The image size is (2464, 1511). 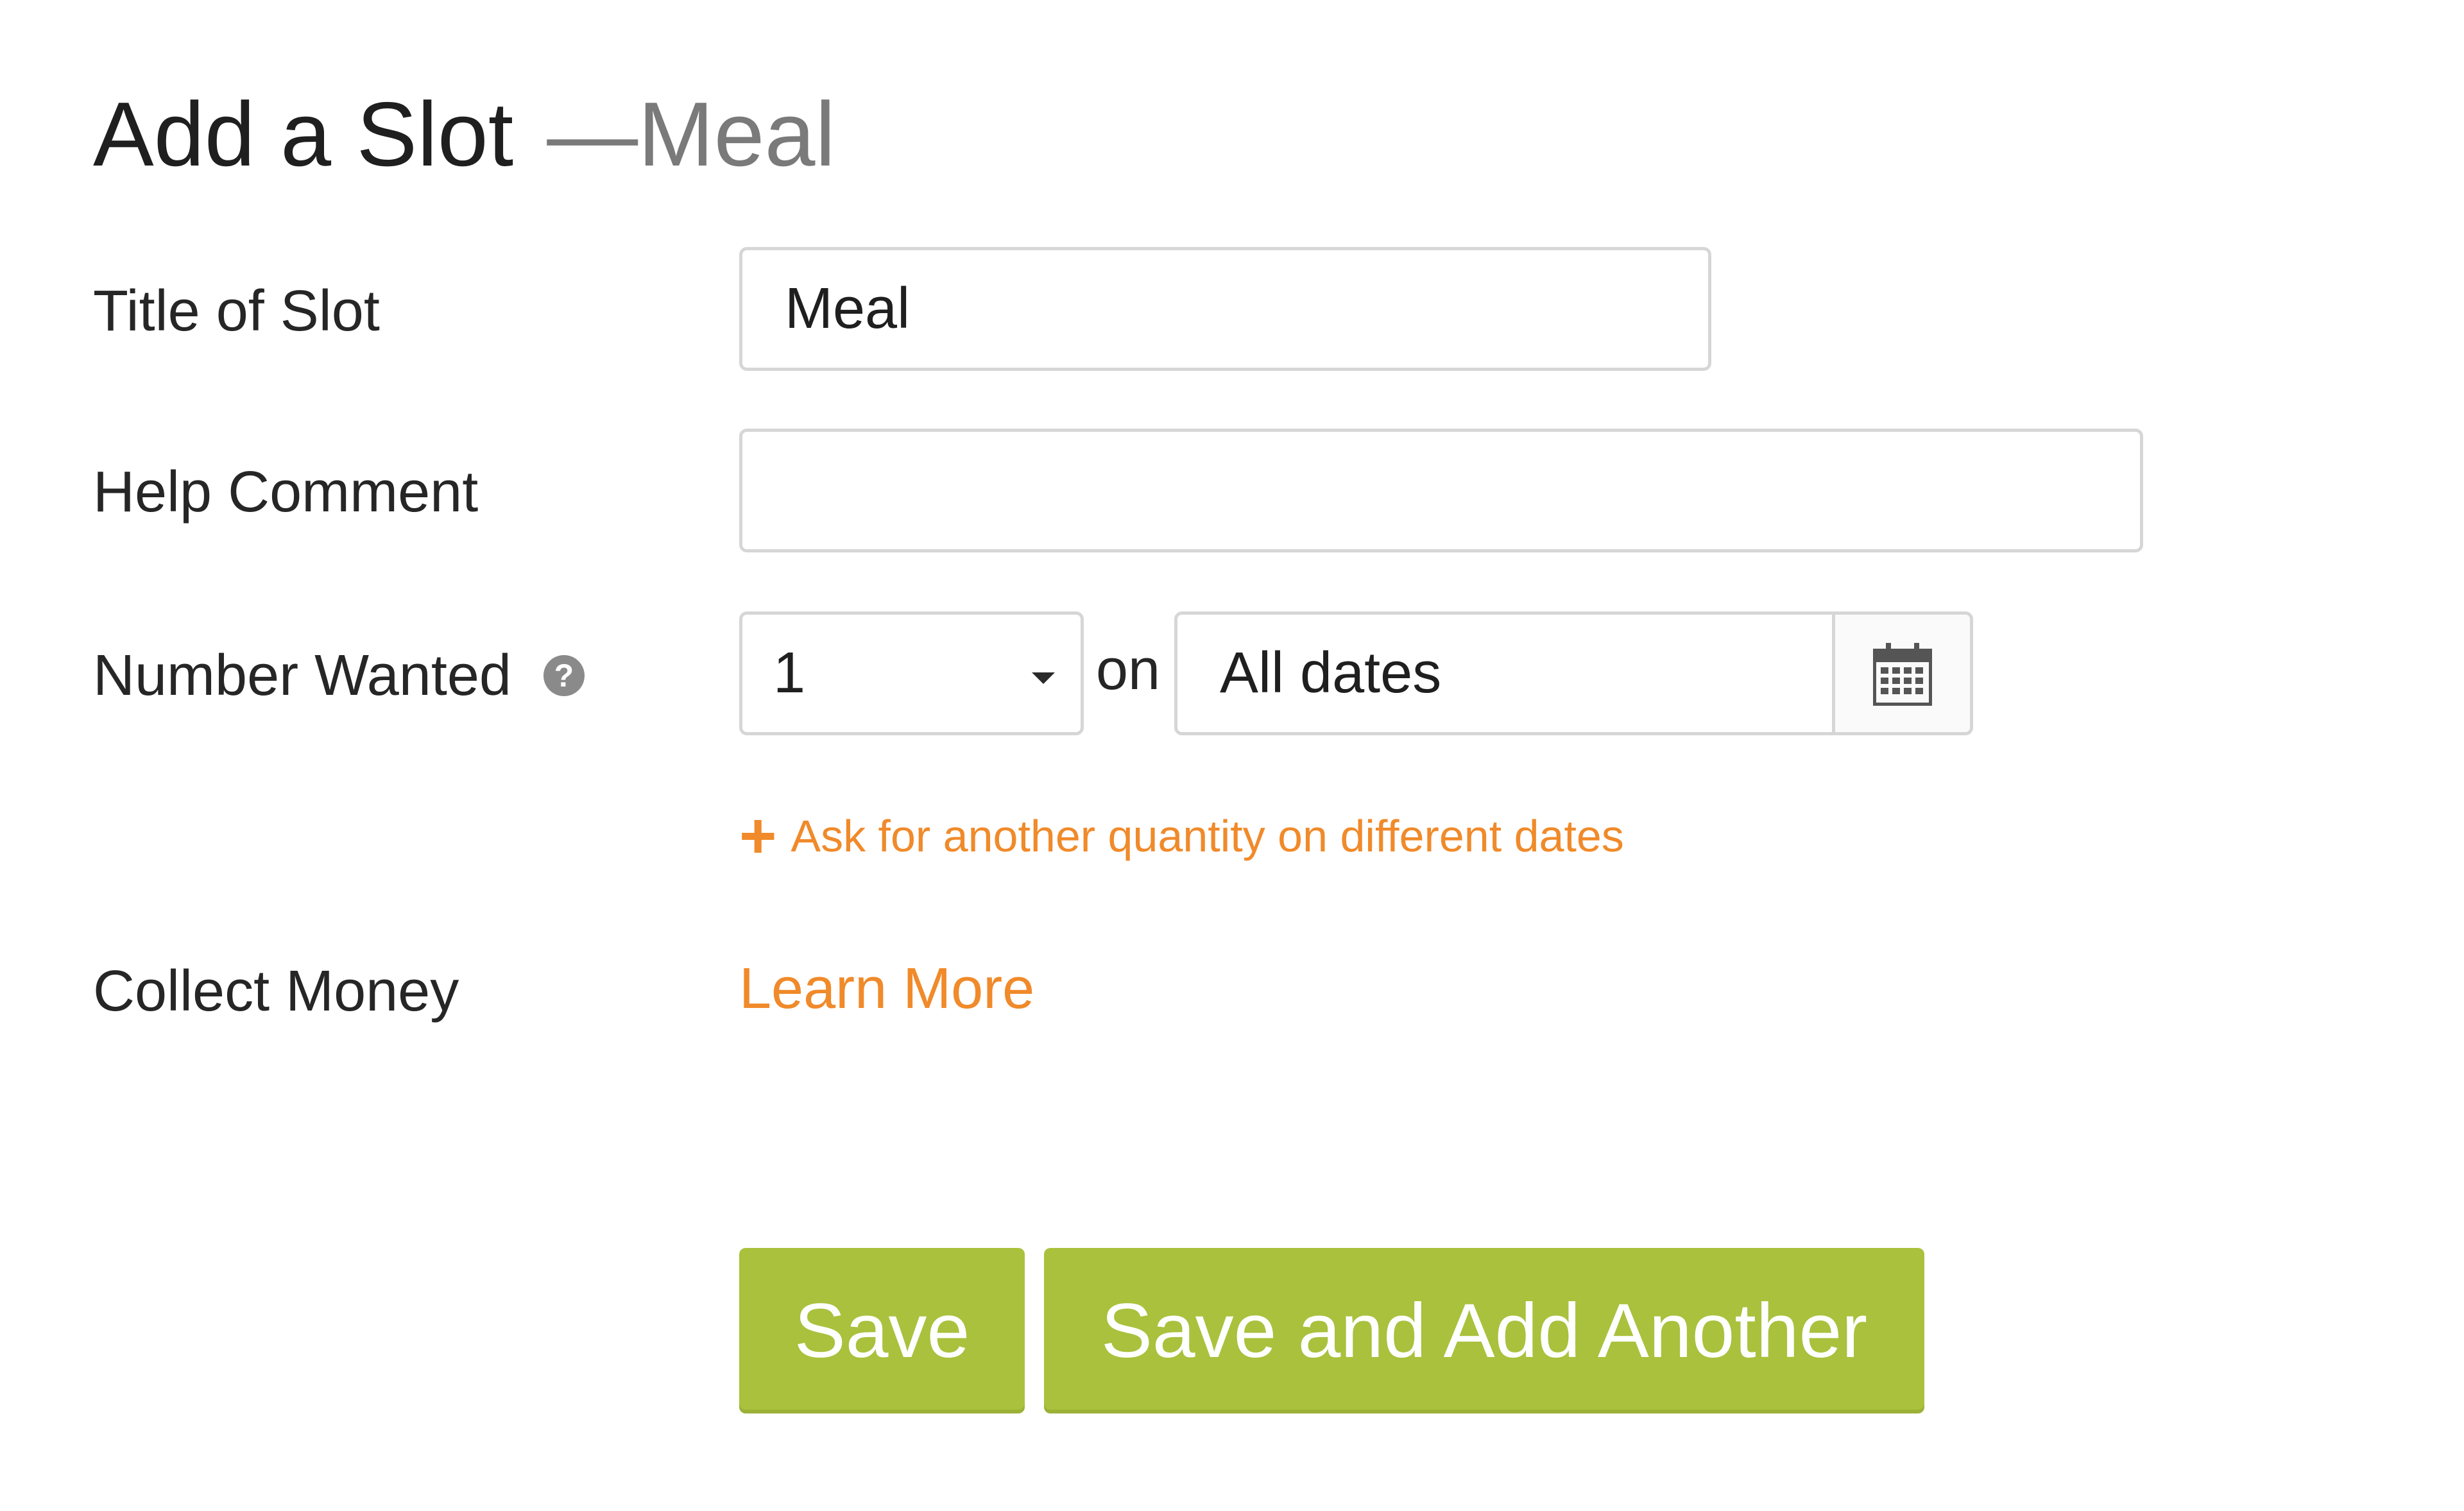 What do you see at coordinates (758, 836) in the screenshot?
I see `plus-icon: +` at bounding box center [758, 836].